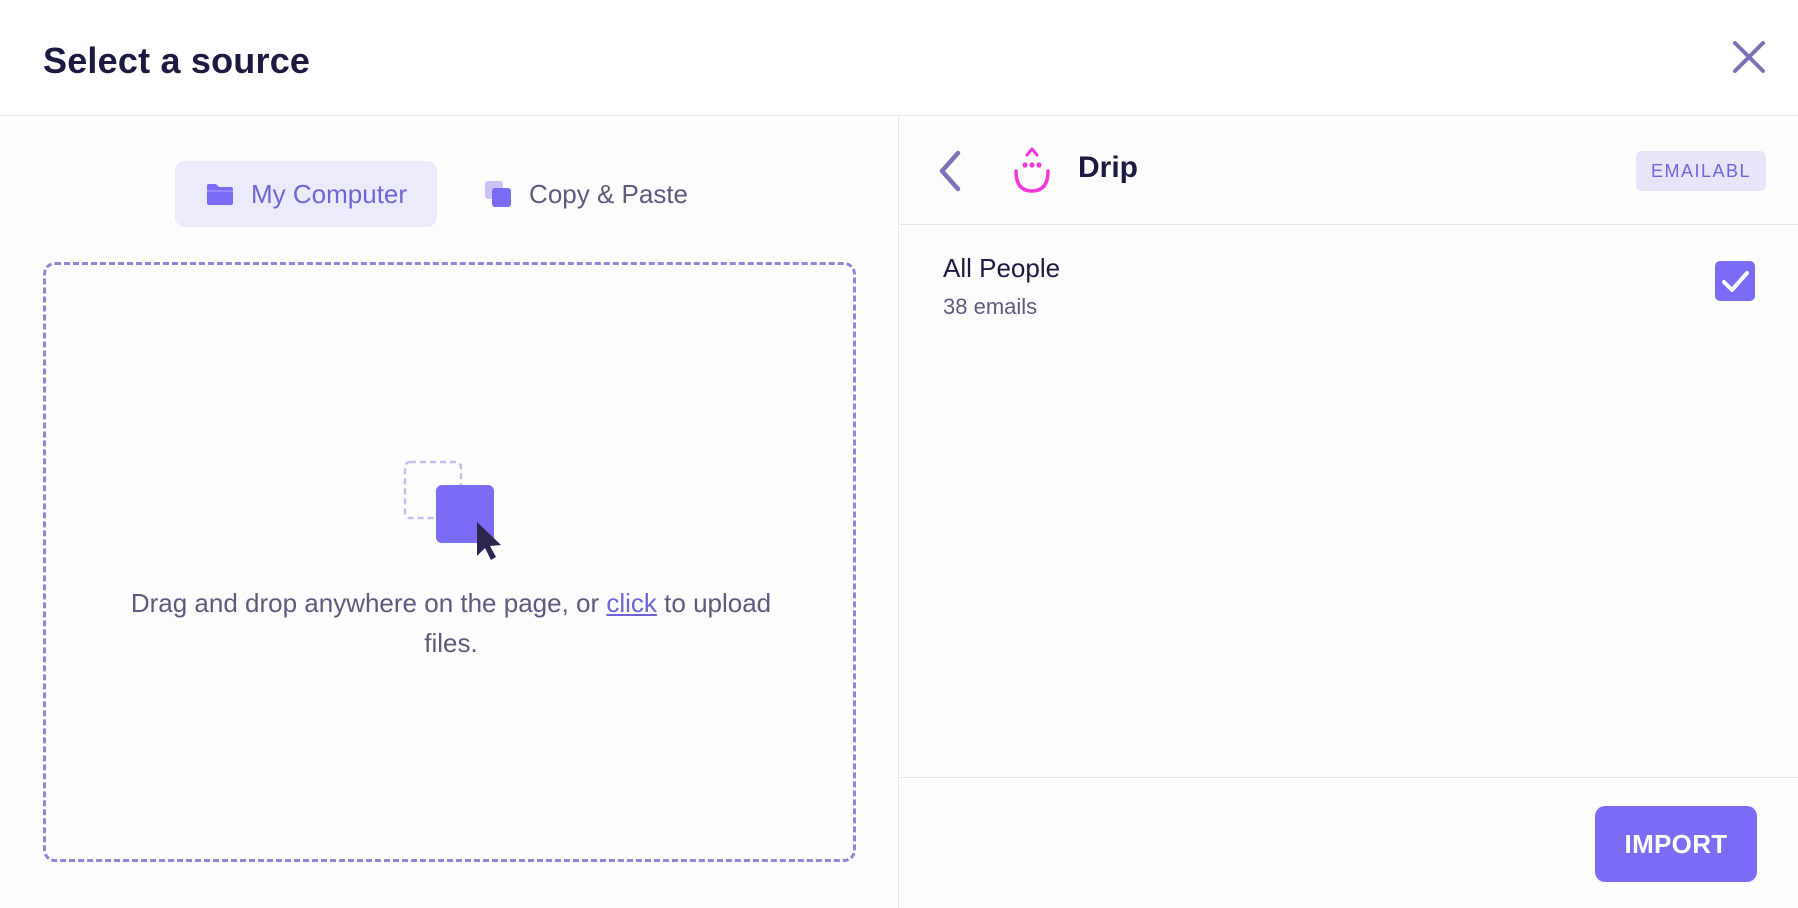 The image size is (1798, 908). I want to click on close-icon, so click(1749, 57).